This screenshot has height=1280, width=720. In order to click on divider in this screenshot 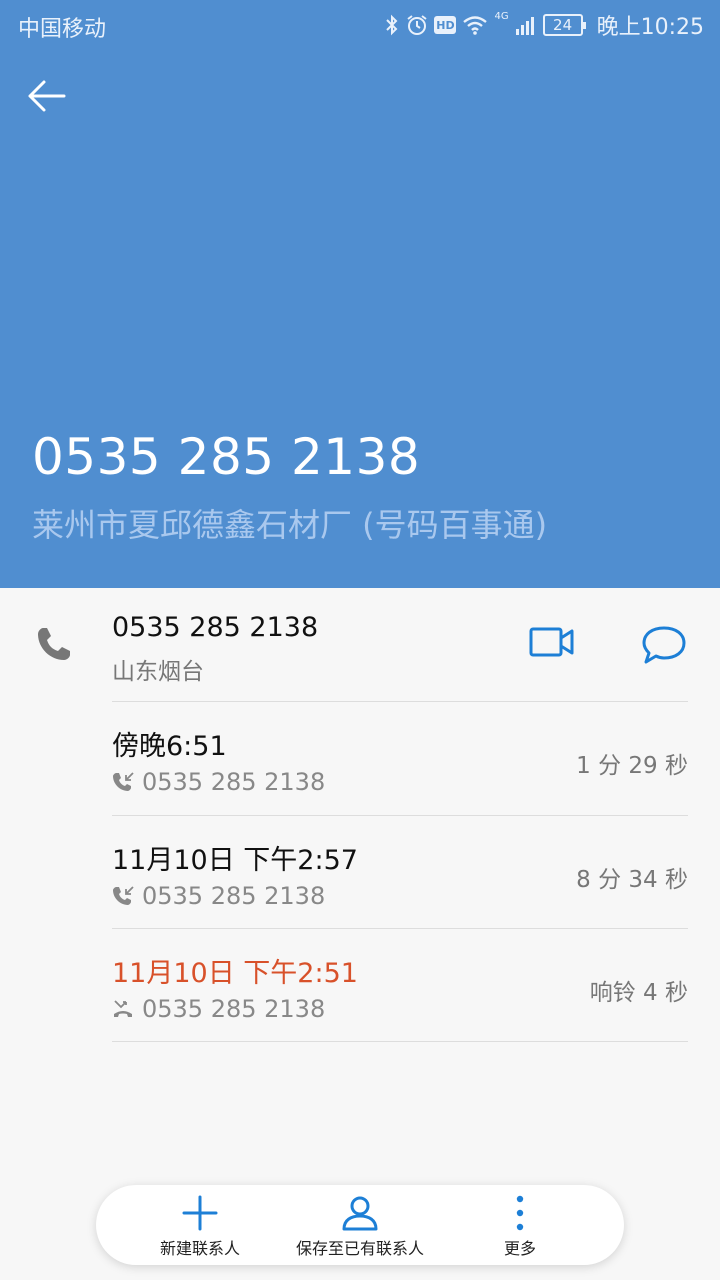, I will do `click(400, 1041)`.